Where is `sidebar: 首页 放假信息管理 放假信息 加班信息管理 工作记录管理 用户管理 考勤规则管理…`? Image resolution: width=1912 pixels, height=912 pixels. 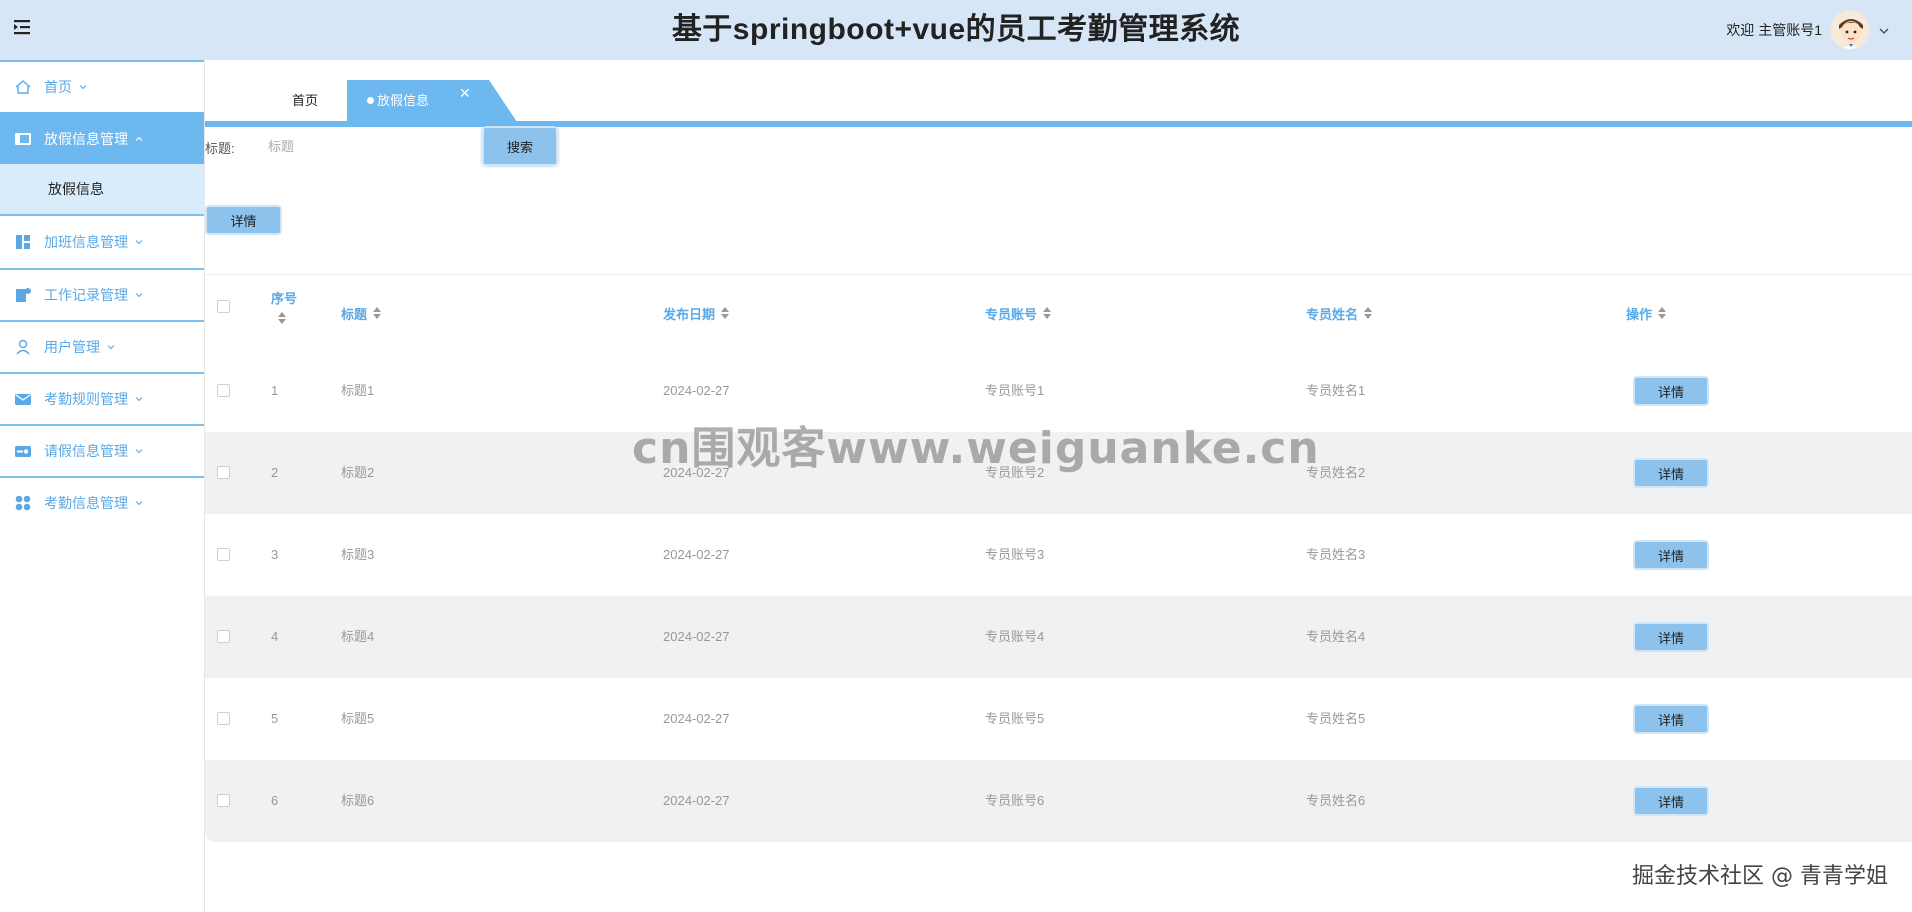
sidebar: 首页 放假信息管理 放假信息 加班信息管理 工作记录管理 用户管理 考勤规则管理… is located at coordinates (102, 486).